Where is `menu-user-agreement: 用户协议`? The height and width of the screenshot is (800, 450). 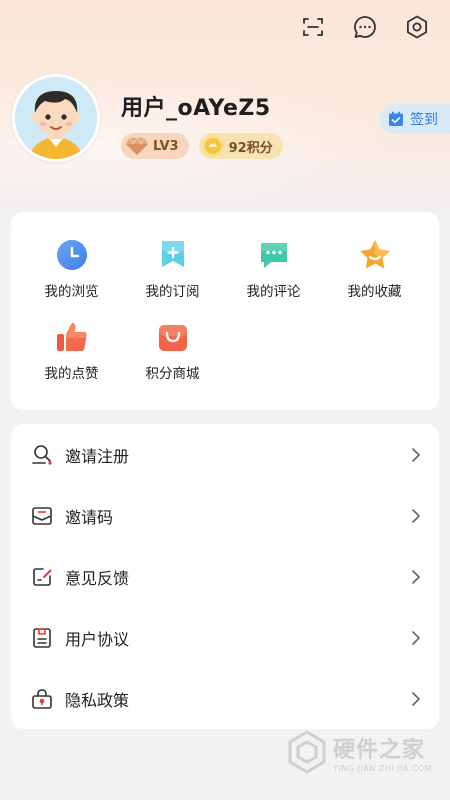
menu-user-agreement: 用户协议 is located at coordinates (225, 637).